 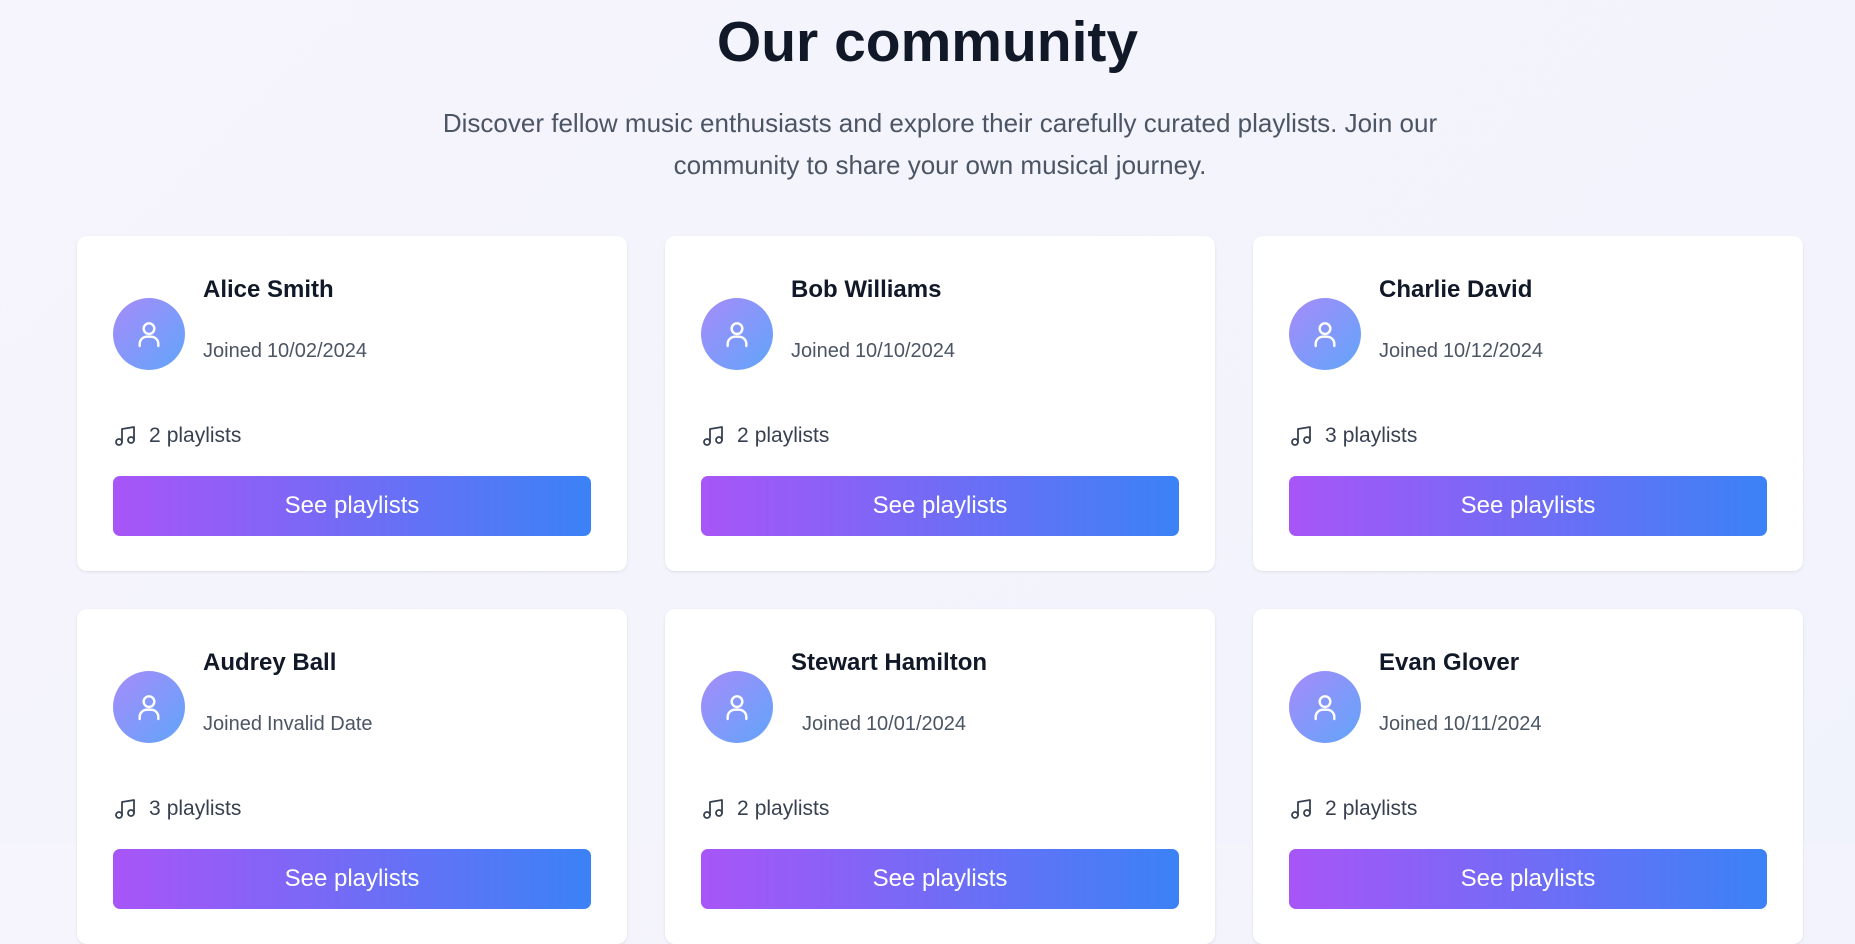 I want to click on member-joined: Joined 10/11/2024, so click(x=1460, y=724).